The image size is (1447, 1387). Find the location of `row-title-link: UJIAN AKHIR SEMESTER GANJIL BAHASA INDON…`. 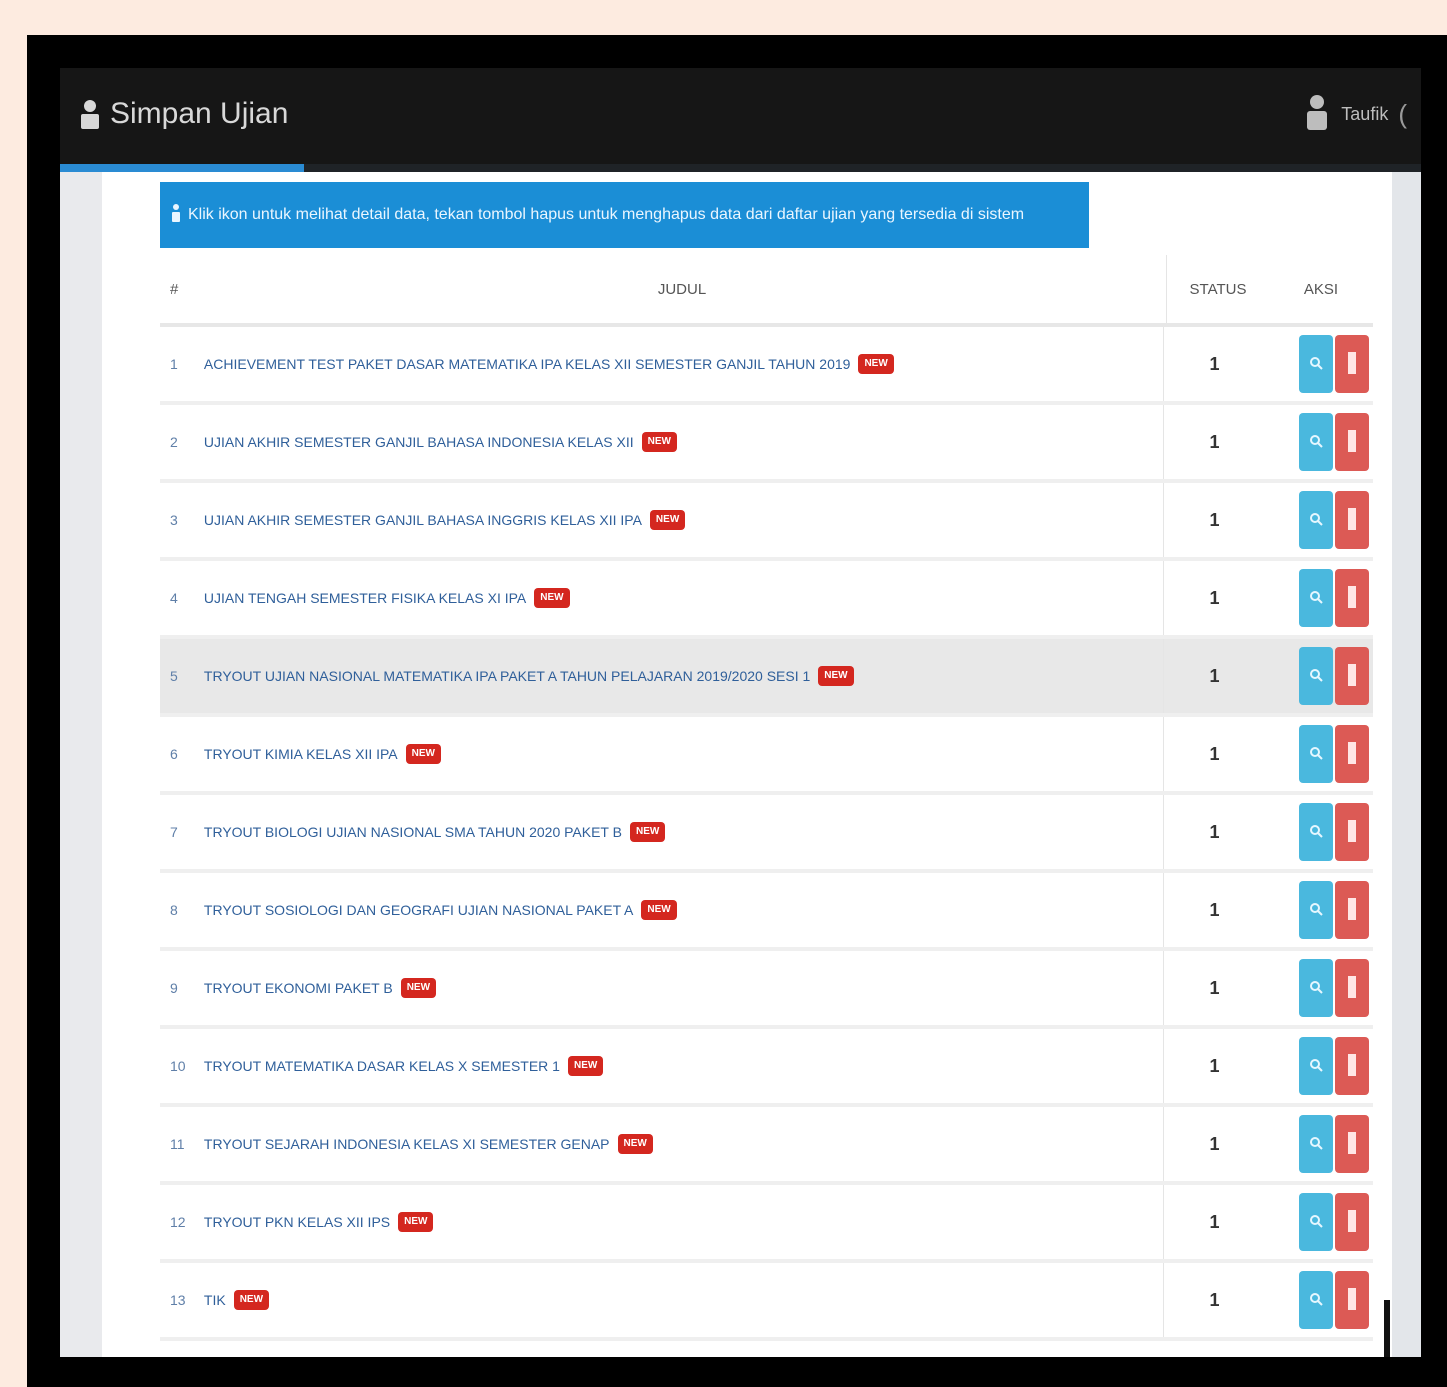

row-title-link: UJIAN AKHIR SEMESTER GANJIL BAHASA INDON… is located at coordinates (419, 442).